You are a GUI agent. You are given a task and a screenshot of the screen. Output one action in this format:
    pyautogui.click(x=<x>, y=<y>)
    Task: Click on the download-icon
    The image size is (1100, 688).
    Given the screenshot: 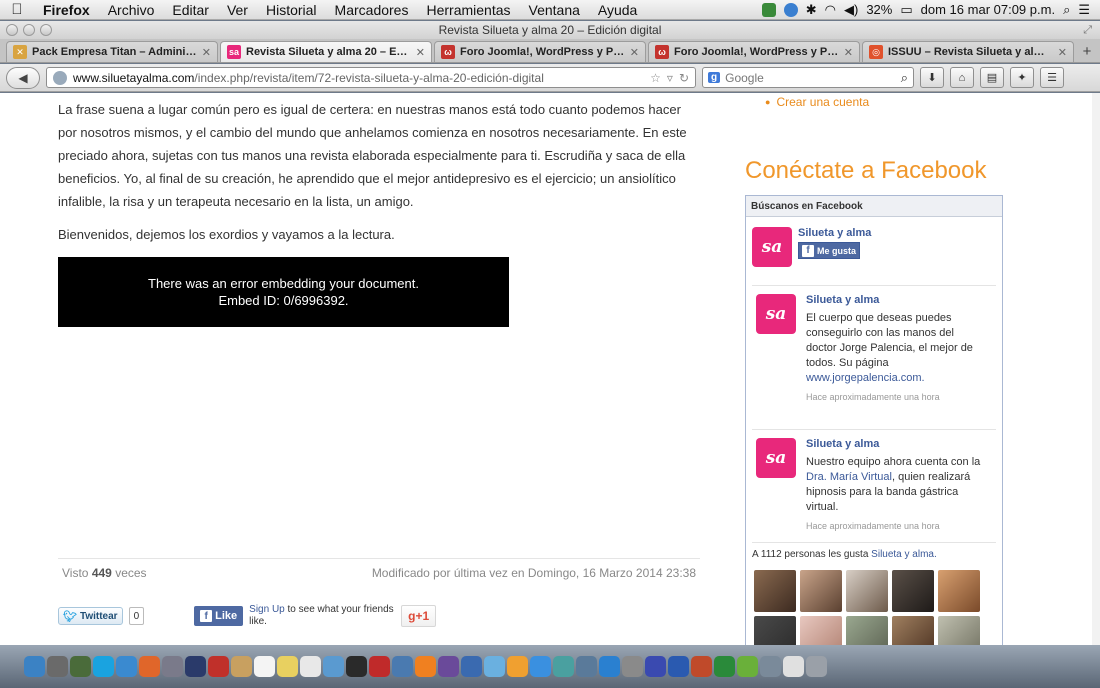 What is the action you would take?
    pyautogui.click(x=609, y=666)
    